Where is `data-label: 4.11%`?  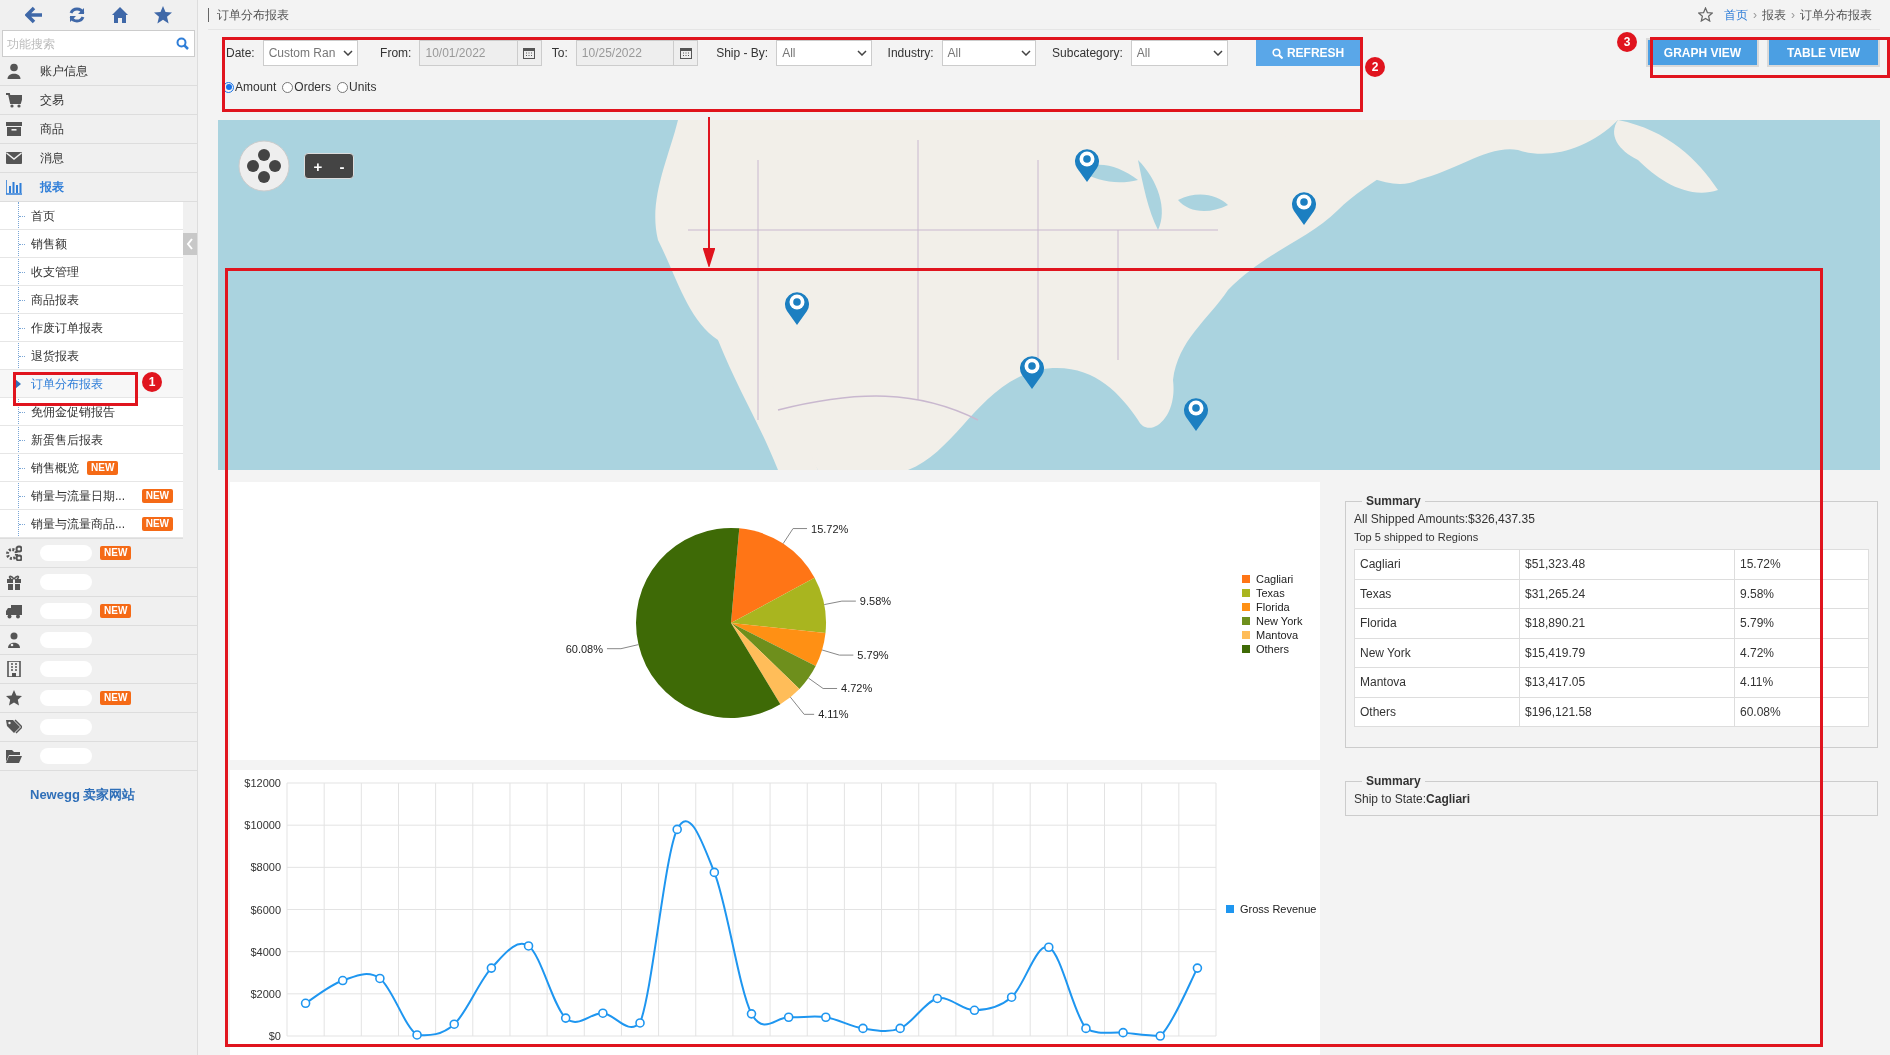
data-label: 4.11% is located at coordinates (833, 714).